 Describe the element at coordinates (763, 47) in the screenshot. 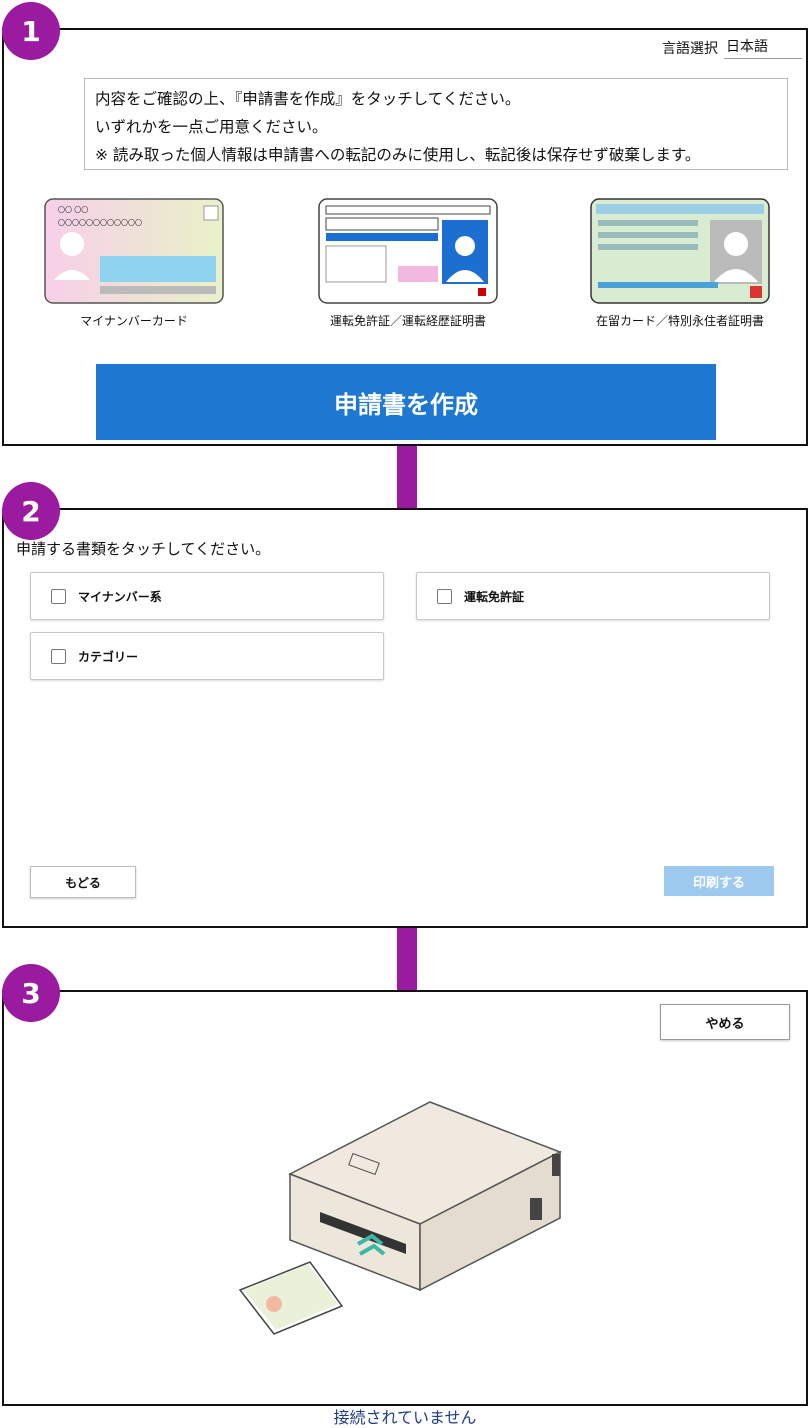

I see `language-select: 日本語` at that location.